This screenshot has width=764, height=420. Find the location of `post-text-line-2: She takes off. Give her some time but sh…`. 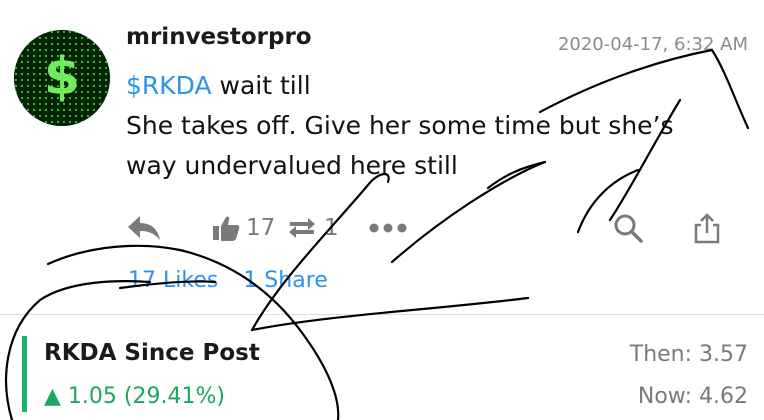

post-text-line-2: She takes off. Give her some time but sh… is located at coordinates (400, 125).